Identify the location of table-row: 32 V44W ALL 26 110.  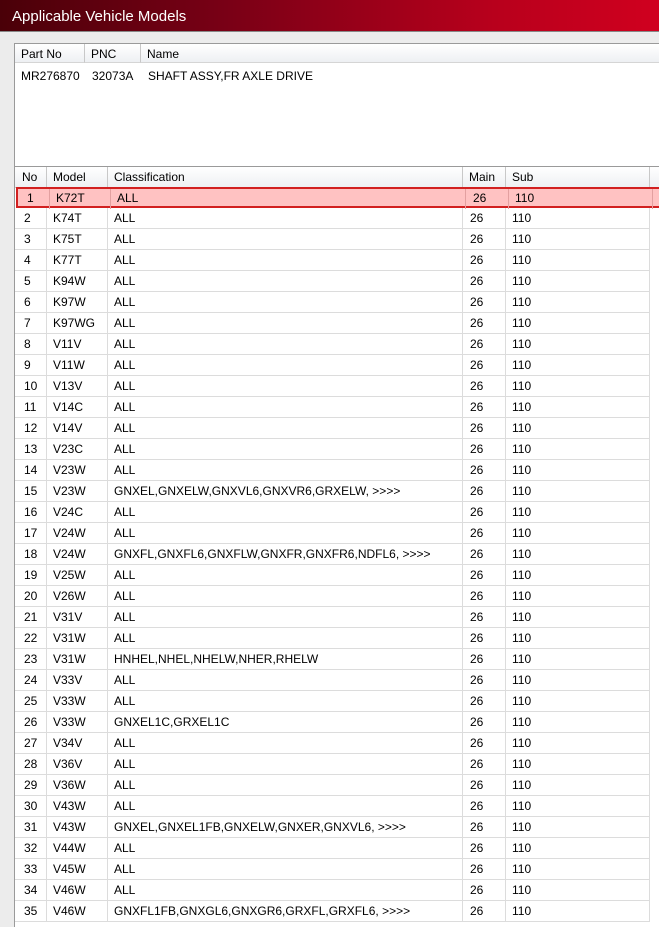
(332, 848).